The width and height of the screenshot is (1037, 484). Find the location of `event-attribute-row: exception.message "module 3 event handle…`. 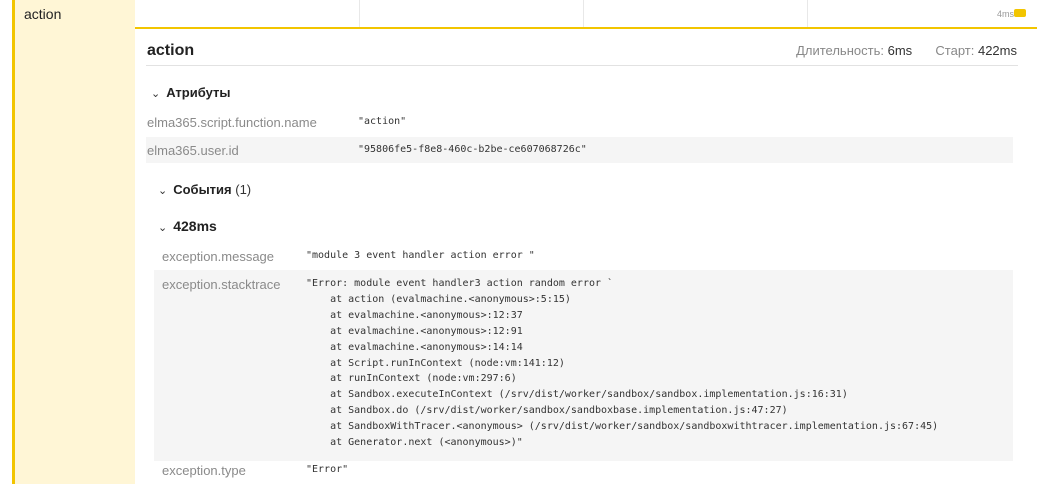

event-attribute-row: exception.message "module 3 event handle… is located at coordinates (583, 256).